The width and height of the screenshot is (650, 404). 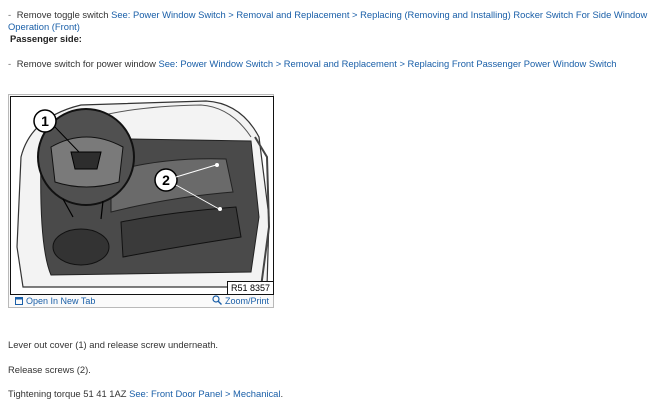 I want to click on period: ., so click(x=282, y=393).